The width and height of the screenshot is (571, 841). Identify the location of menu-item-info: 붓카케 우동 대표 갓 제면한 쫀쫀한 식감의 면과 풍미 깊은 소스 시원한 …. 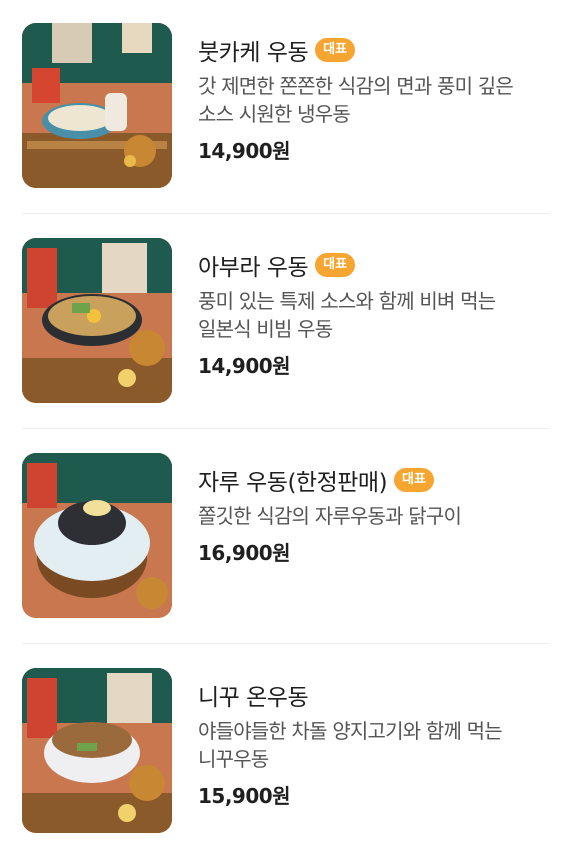
(374, 98).